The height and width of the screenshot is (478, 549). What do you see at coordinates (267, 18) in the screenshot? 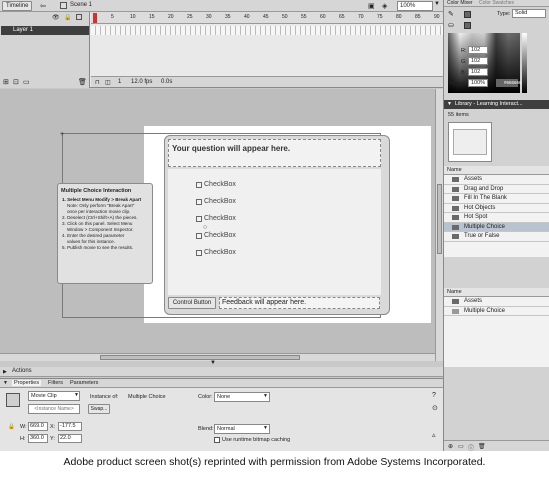
I see `frame-ruler: 5 10 15 20 25 30 35 40 45 50 55 60 65 70 75 80 85 90` at bounding box center [267, 18].